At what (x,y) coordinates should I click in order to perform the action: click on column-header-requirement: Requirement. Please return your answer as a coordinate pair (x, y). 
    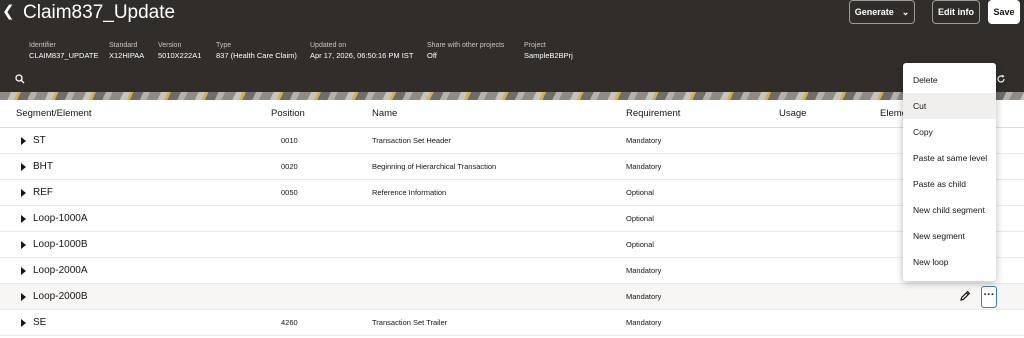
    Looking at the image, I should click on (653, 113).